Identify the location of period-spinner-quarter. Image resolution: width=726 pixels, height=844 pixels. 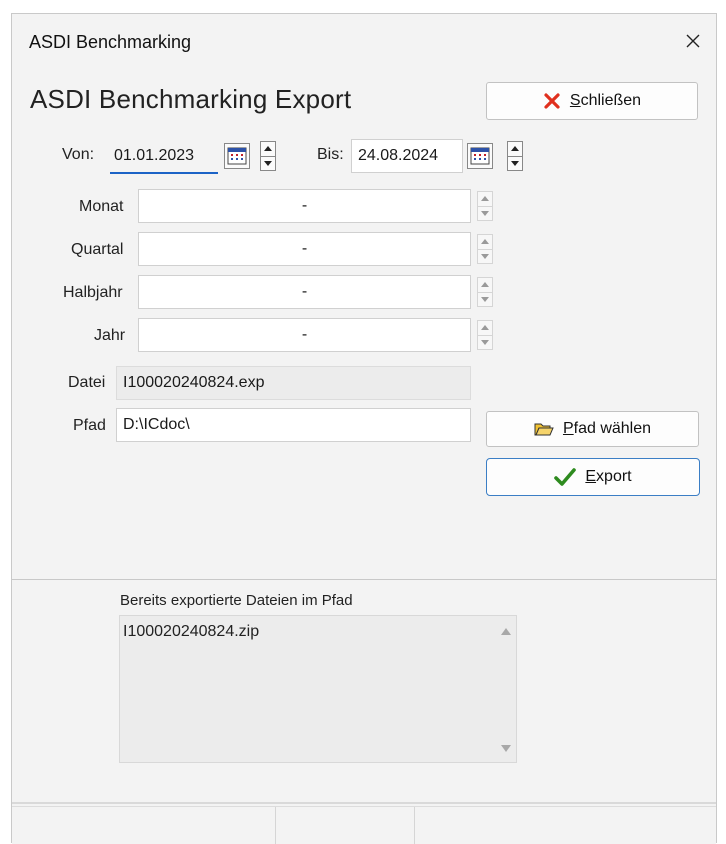
(485, 249).